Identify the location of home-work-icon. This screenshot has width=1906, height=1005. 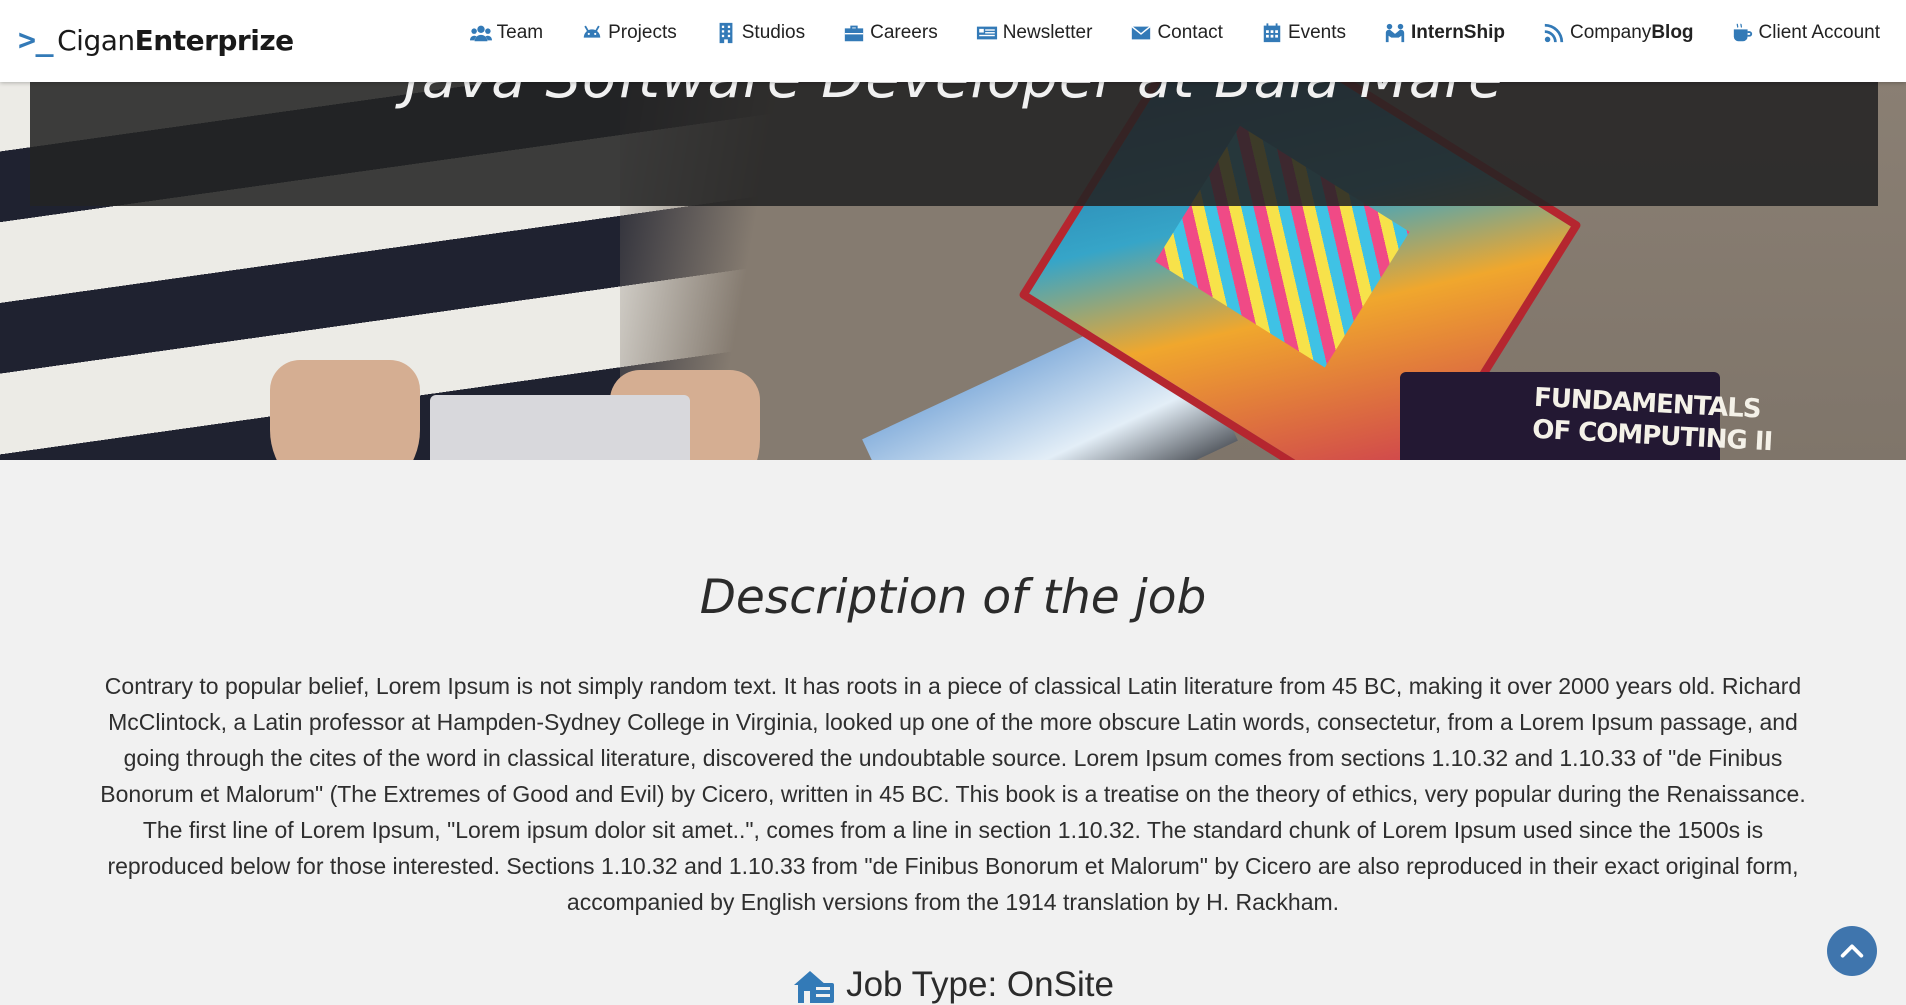
(814, 985).